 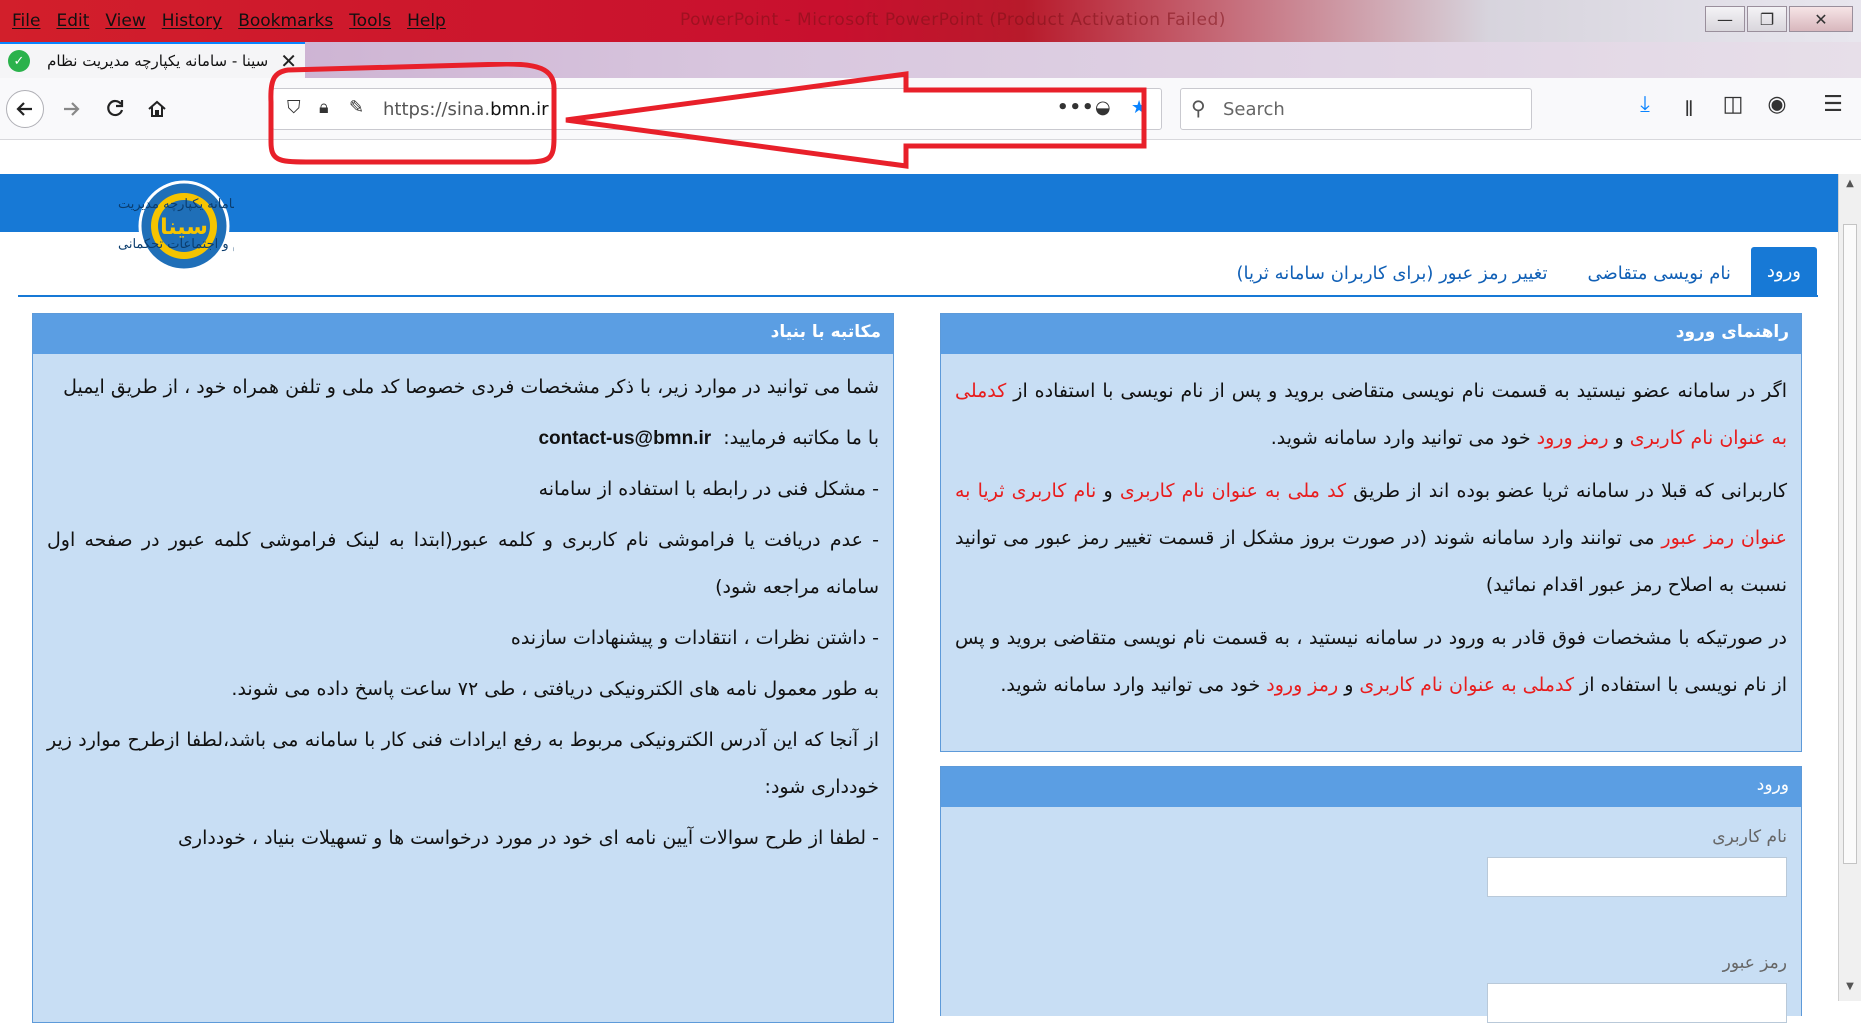 I want to click on menu-history: History, so click(x=192, y=21).